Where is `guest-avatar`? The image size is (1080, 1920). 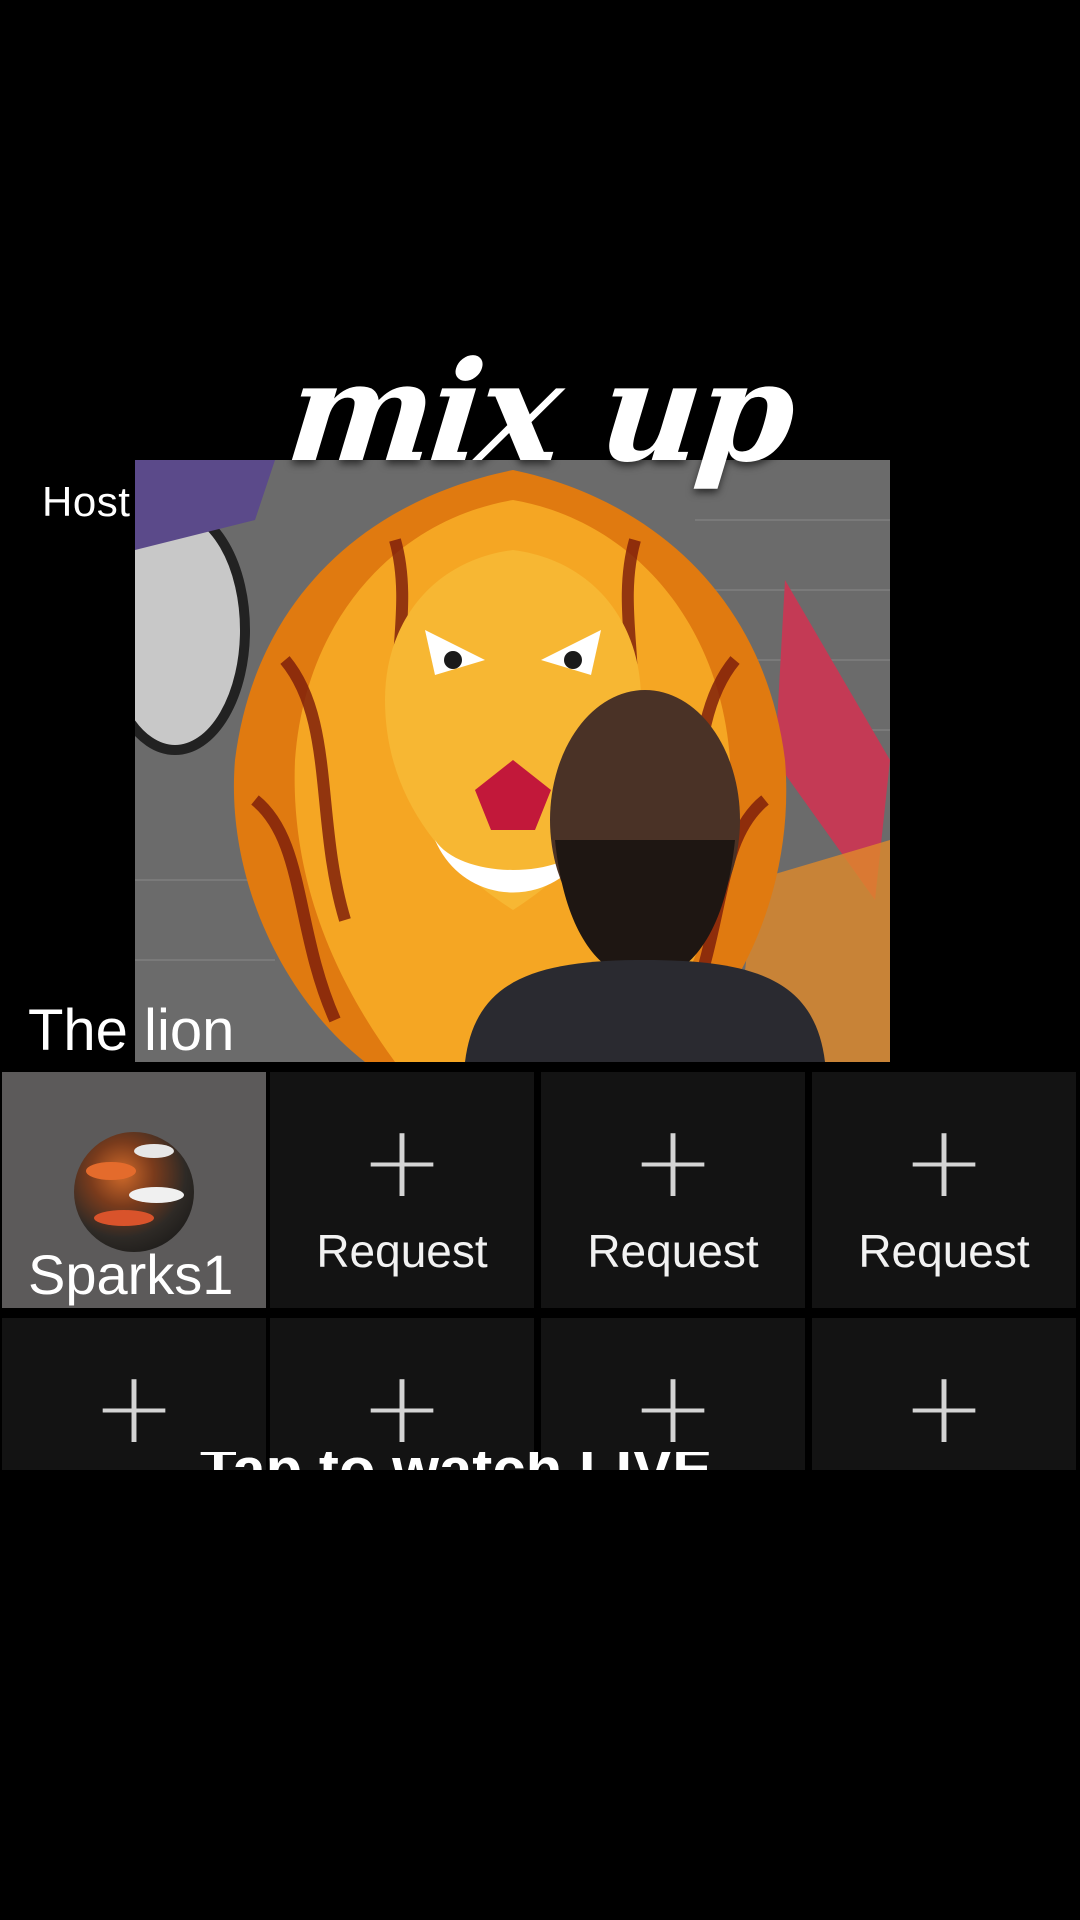
guest-avatar is located at coordinates (134, 1192).